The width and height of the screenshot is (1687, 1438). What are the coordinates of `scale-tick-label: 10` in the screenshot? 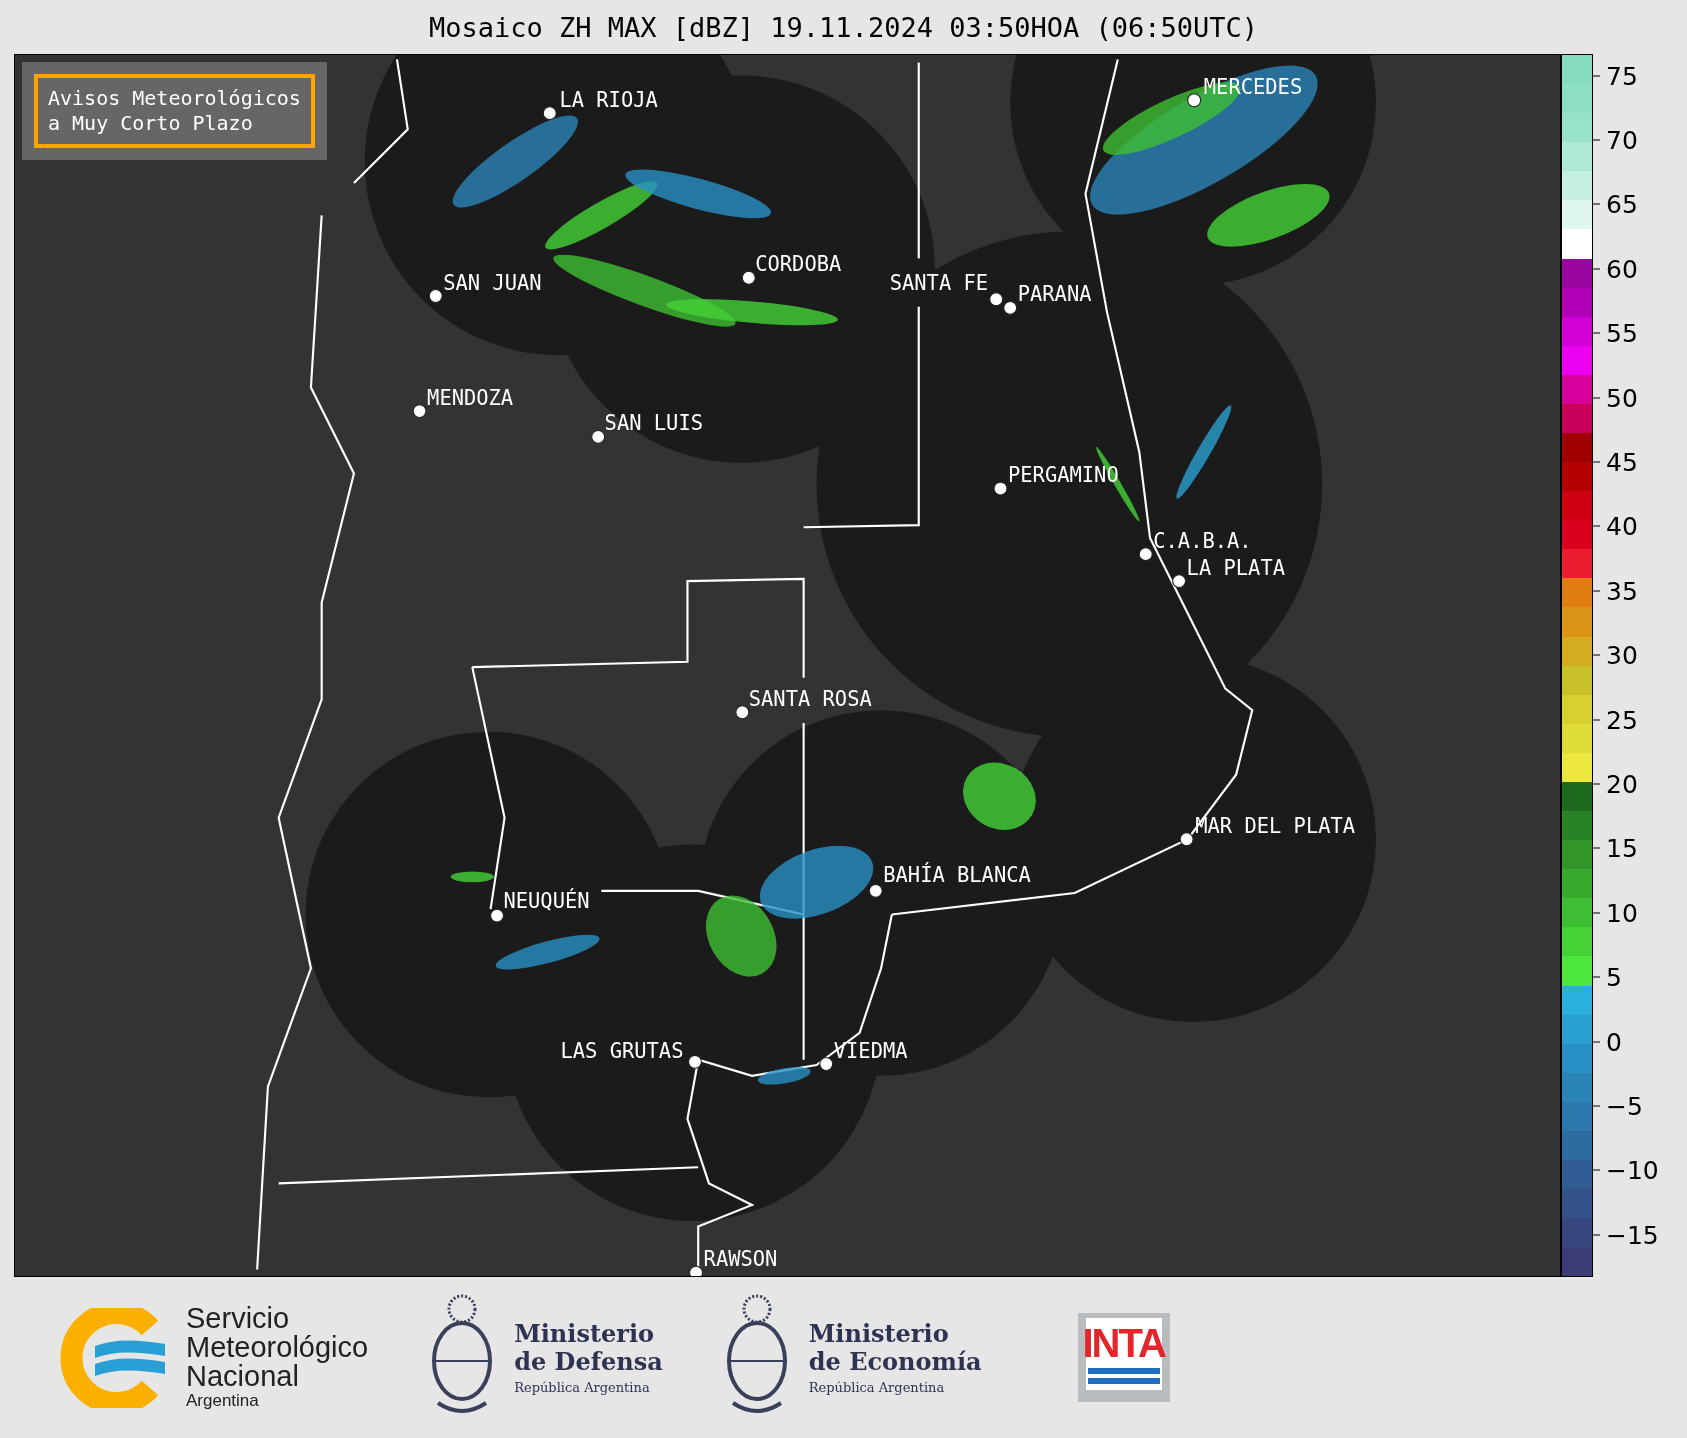 It's located at (1622, 913).